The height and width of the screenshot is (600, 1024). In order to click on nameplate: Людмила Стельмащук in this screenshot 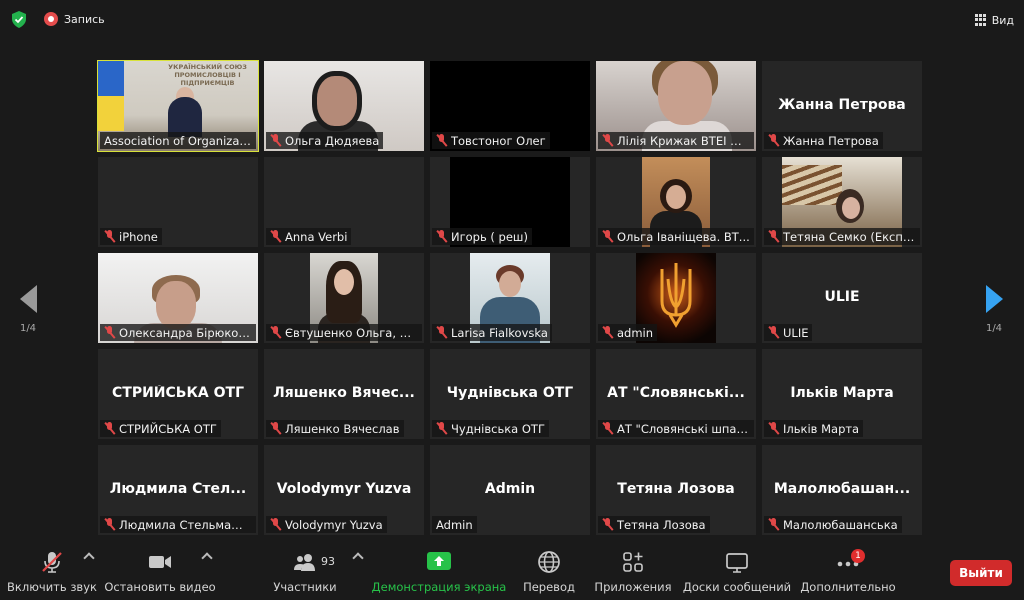, I will do `click(178, 524)`.